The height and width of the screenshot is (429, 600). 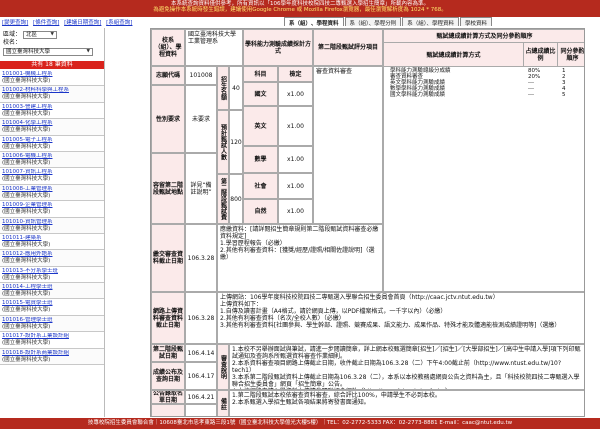 What do you see at coordinates (531, 95) in the screenshot?
I see `score-ratio: ---` at bounding box center [531, 95].